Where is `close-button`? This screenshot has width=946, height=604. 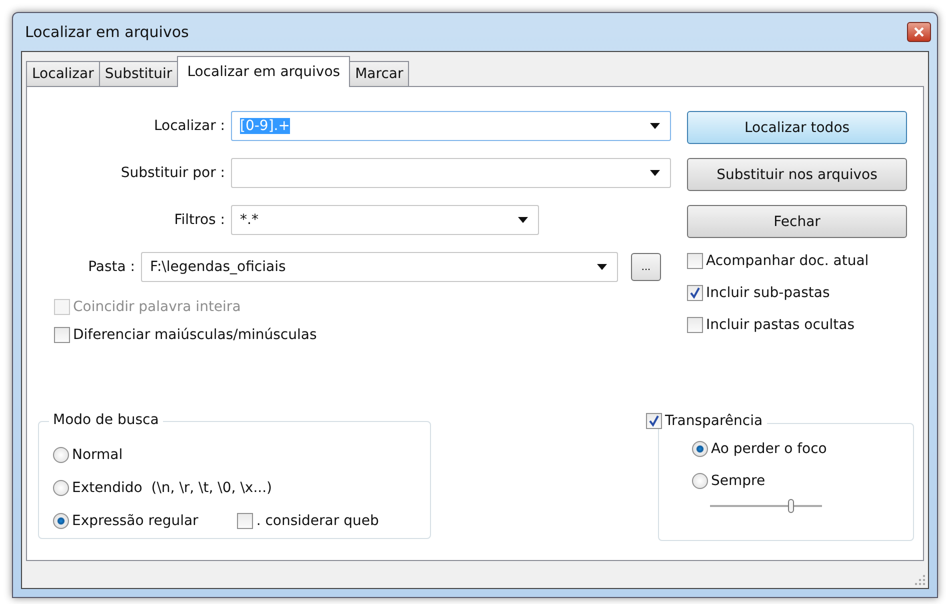
close-button is located at coordinates (919, 32).